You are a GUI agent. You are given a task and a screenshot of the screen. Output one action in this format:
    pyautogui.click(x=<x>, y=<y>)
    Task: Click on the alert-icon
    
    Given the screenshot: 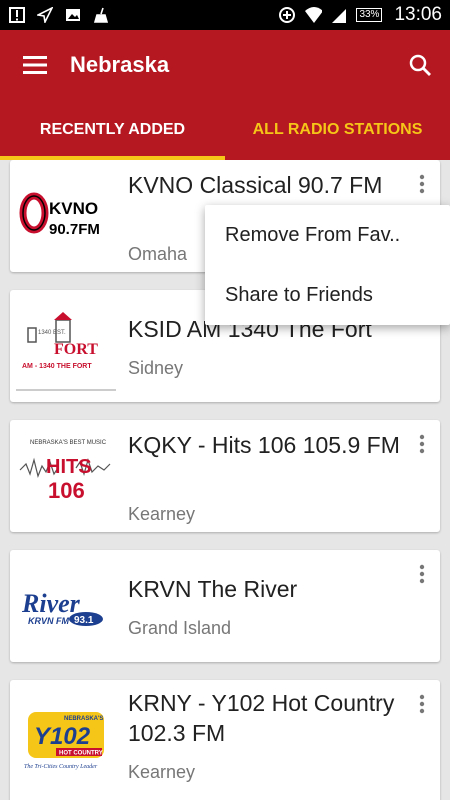 What is the action you would take?
    pyautogui.click(x=17, y=15)
    